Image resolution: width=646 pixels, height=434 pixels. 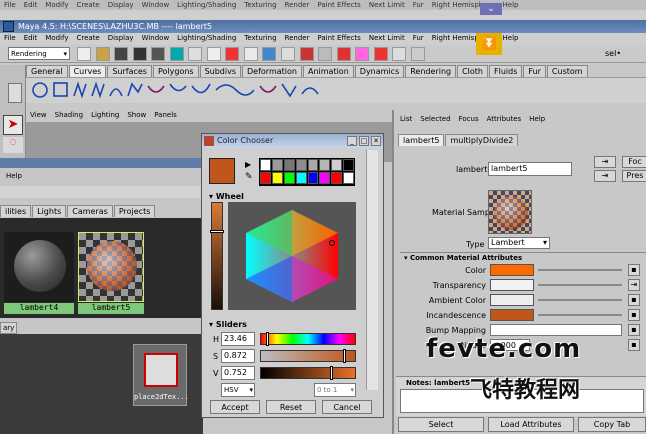 I want to click on value-strip, so click(x=217, y=256).